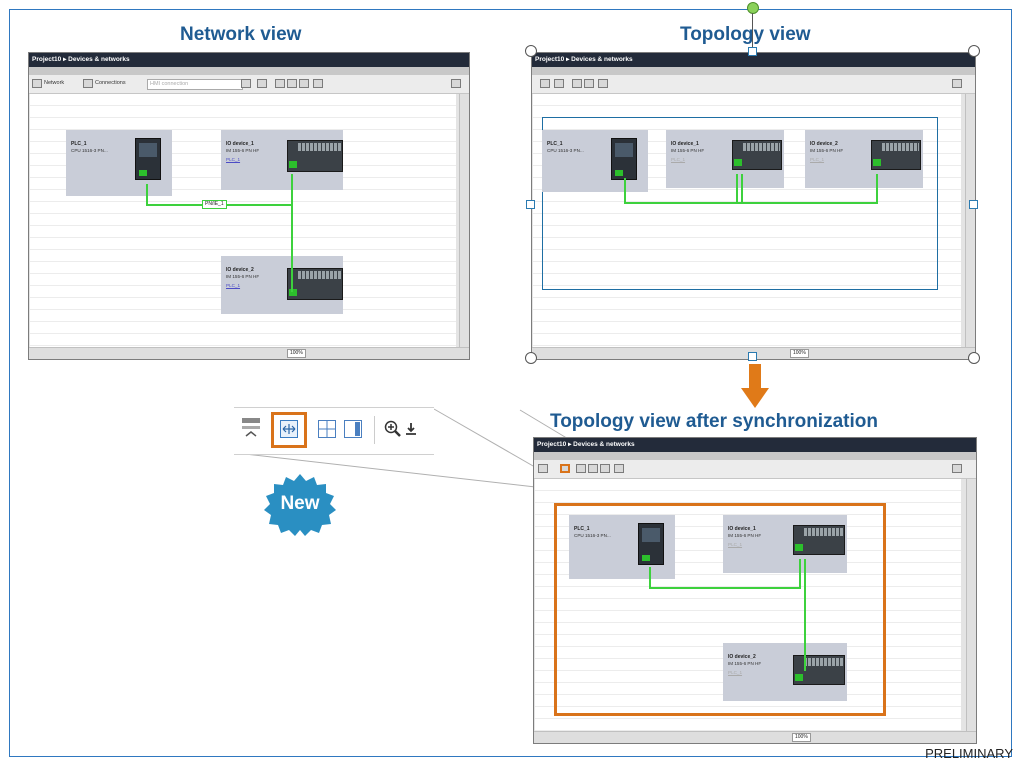 This screenshot has width=1019, height=765. I want to click on new-badge: New, so click(300, 505).